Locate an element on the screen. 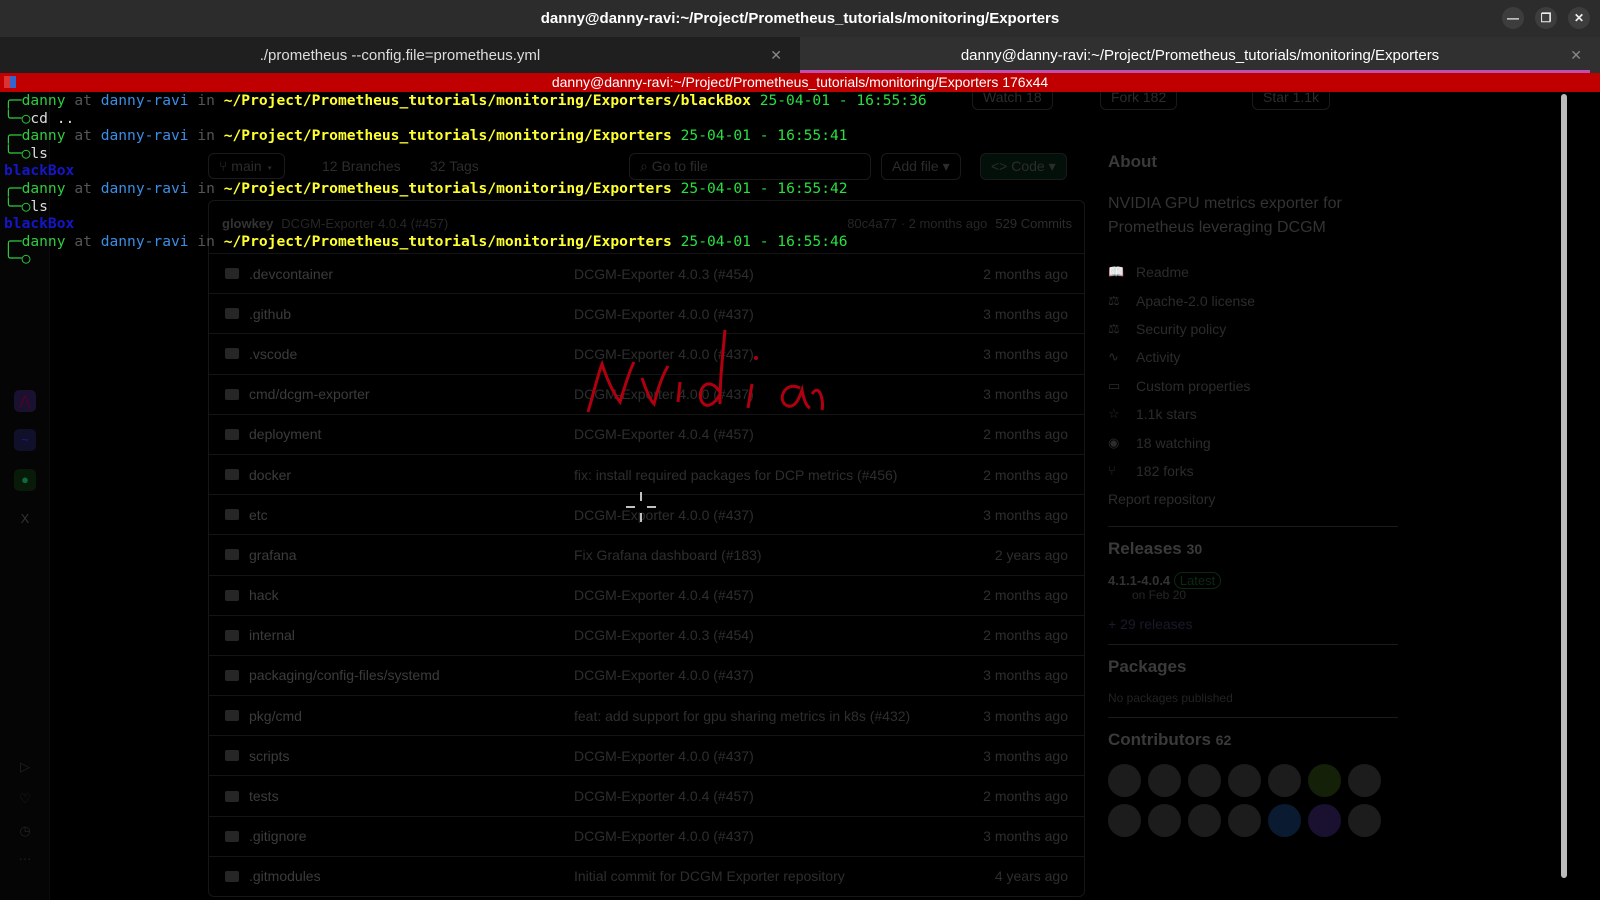 The image size is (1600, 900). history-icon: ◷ is located at coordinates (25, 831).